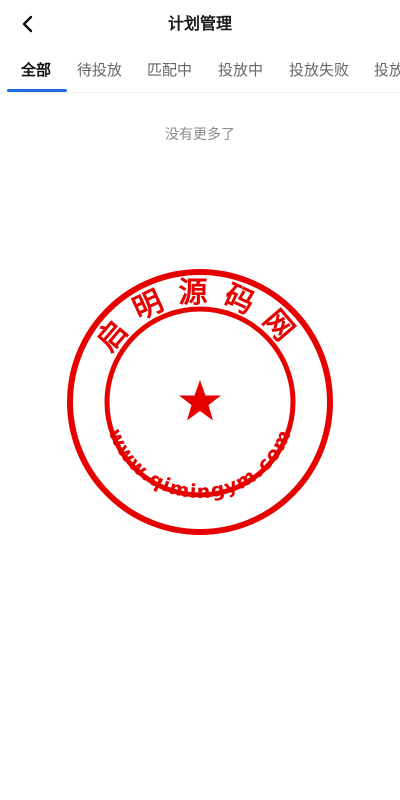  I want to click on back-button, so click(28, 24).